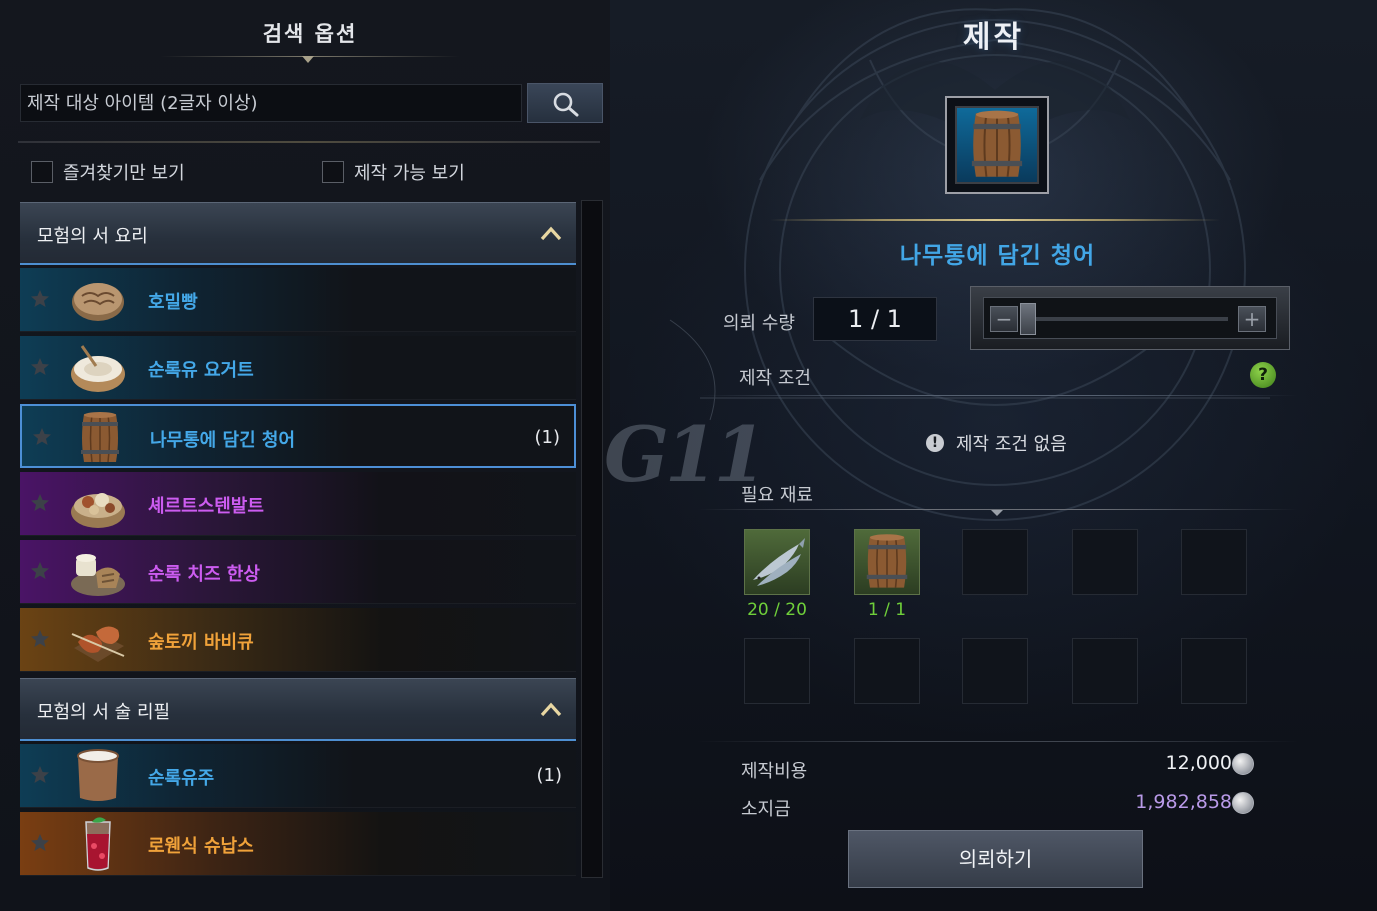 The width and height of the screenshot is (1377, 911). I want to click on herring-fish-icon, so click(779, 562).